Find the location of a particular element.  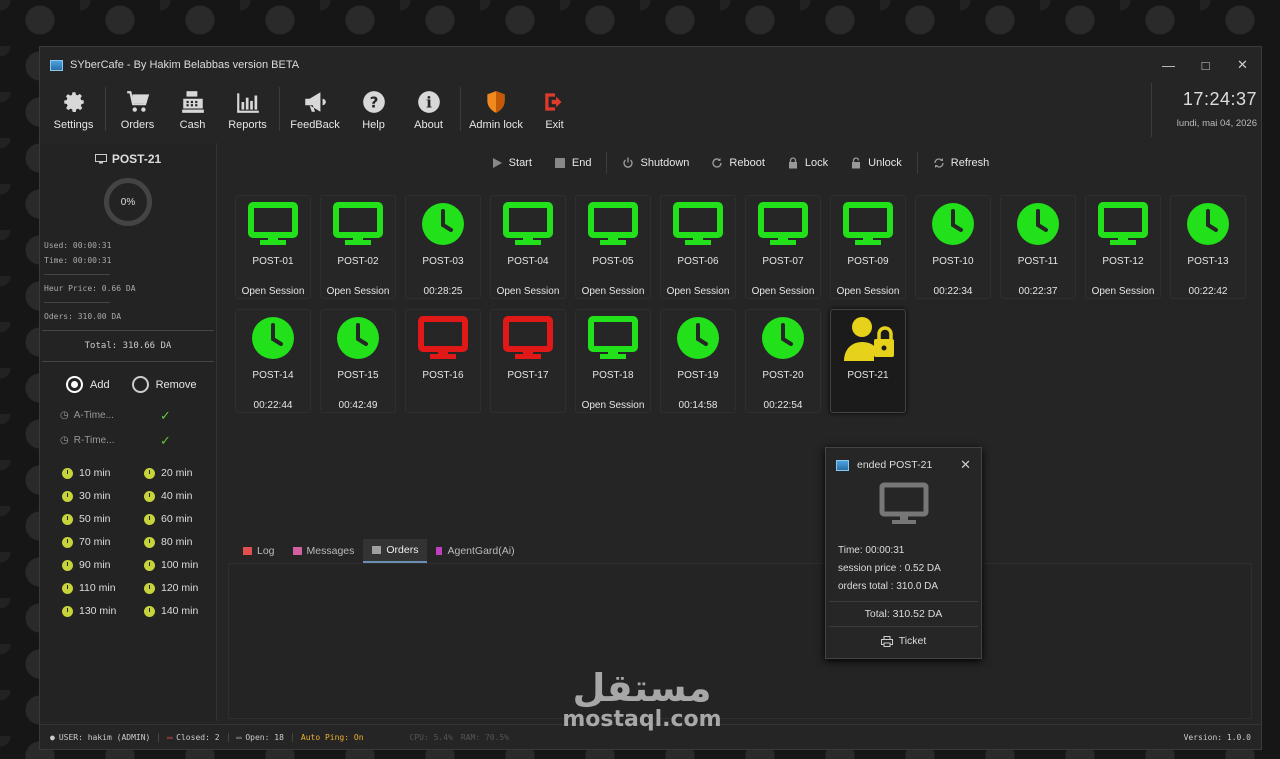

preset-40-min: 40 min is located at coordinates (185, 496).